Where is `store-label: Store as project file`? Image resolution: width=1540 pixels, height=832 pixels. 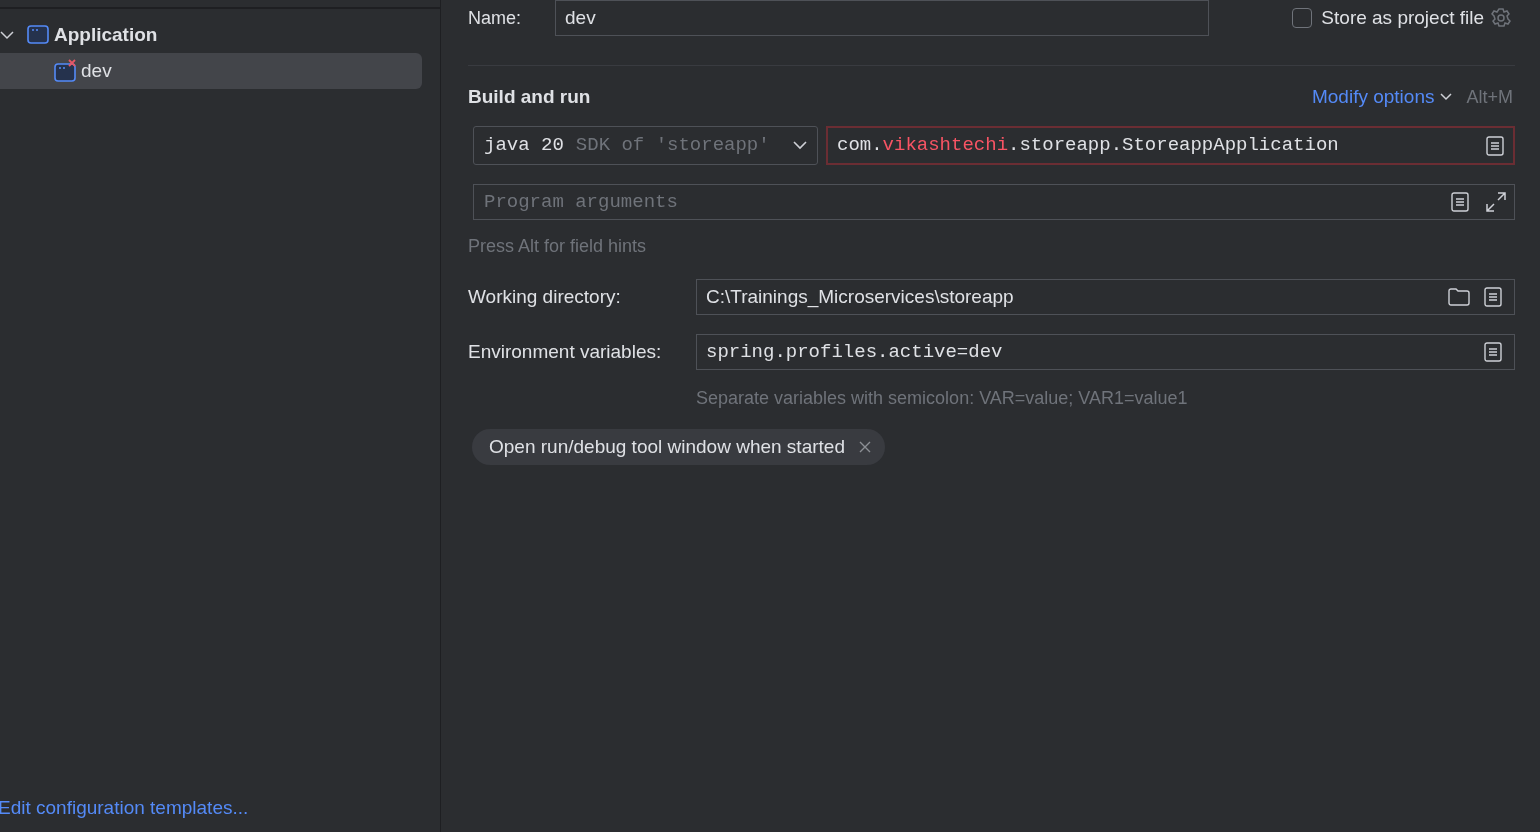
store-label: Store as project file is located at coordinates (1402, 17).